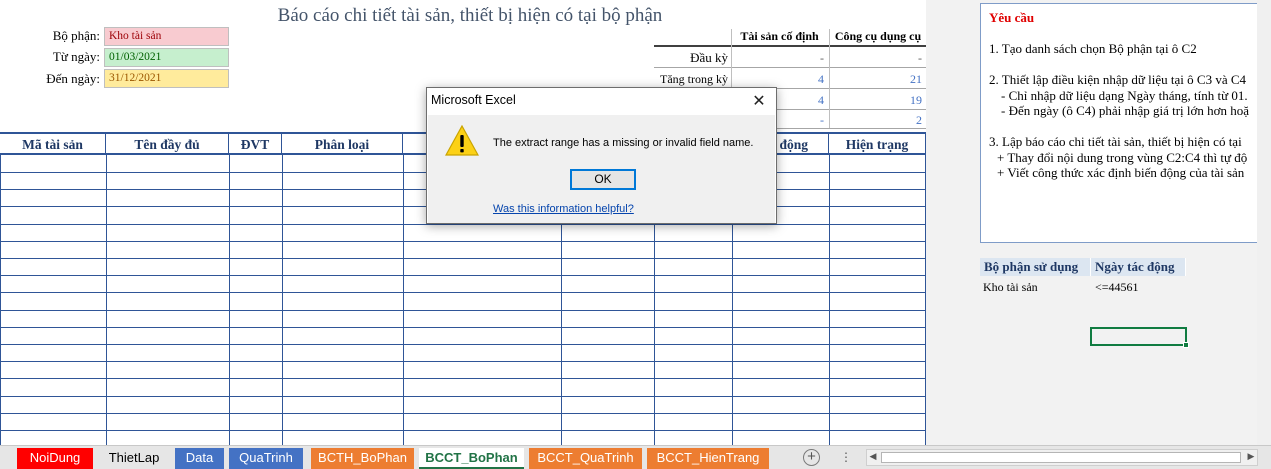 The height and width of the screenshot is (469, 1271). What do you see at coordinates (53, 144) in the screenshot?
I see `header-asset-code: Mã tài sản` at bounding box center [53, 144].